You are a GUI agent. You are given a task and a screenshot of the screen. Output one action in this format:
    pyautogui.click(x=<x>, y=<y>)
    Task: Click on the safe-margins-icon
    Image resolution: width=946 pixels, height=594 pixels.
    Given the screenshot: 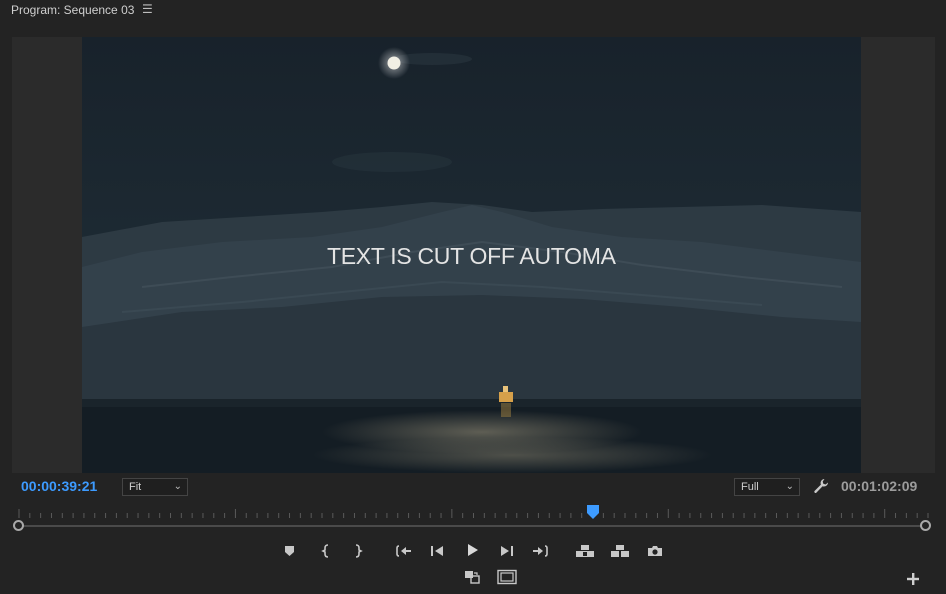 What is the action you would take?
    pyautogui.click(x=507, y=577)
    